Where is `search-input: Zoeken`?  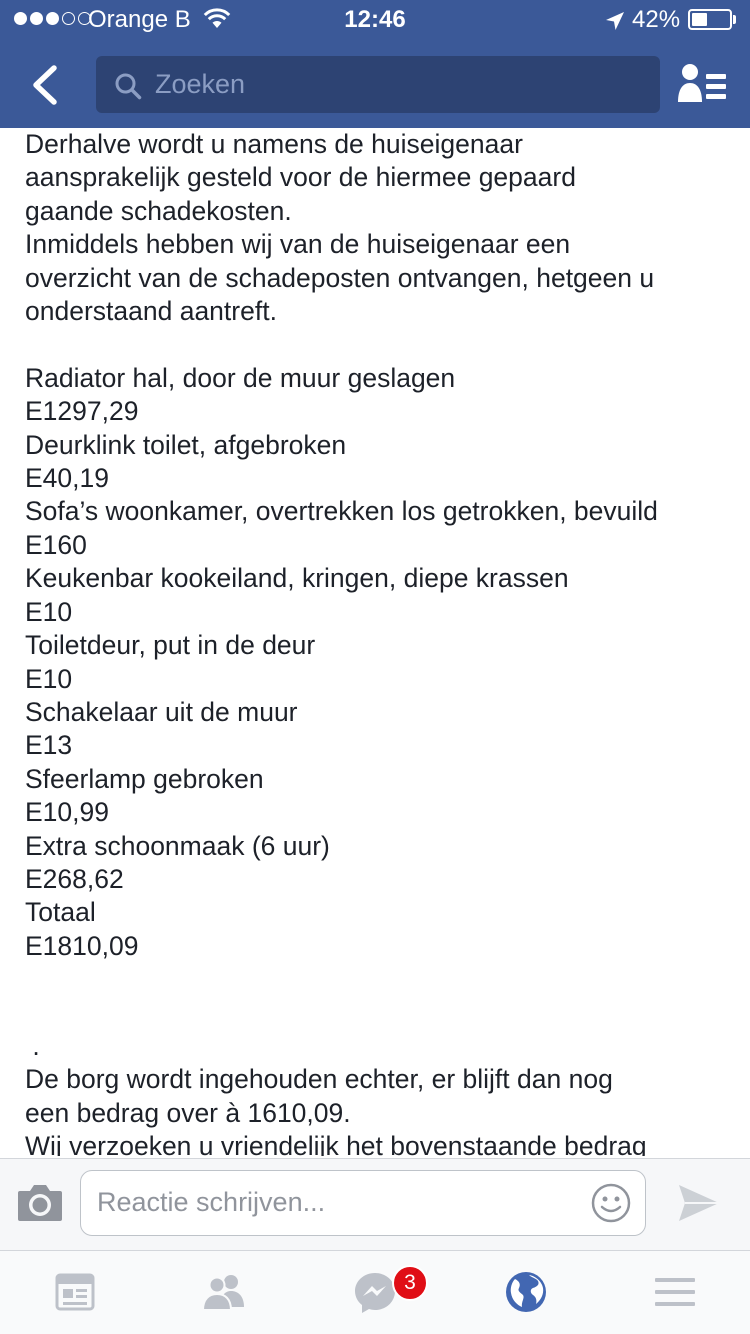 search-input: Zoeken is located at coordinates (200, 84).